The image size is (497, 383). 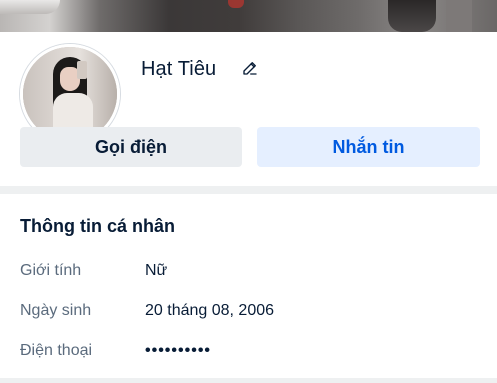 I want to click on call-button: Gọi điện, so click(x=131, y=147).